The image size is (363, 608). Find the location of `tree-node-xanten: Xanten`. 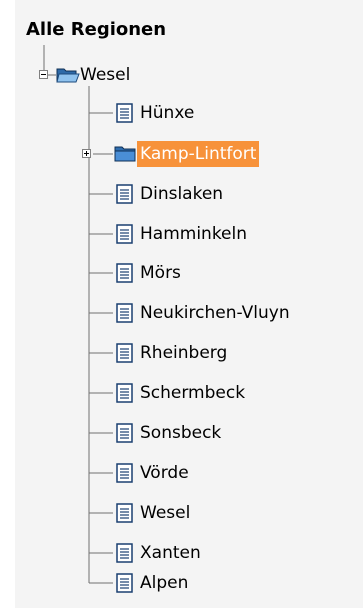

tree-node-xanten: Xanten is located at coordinates (158, 553).